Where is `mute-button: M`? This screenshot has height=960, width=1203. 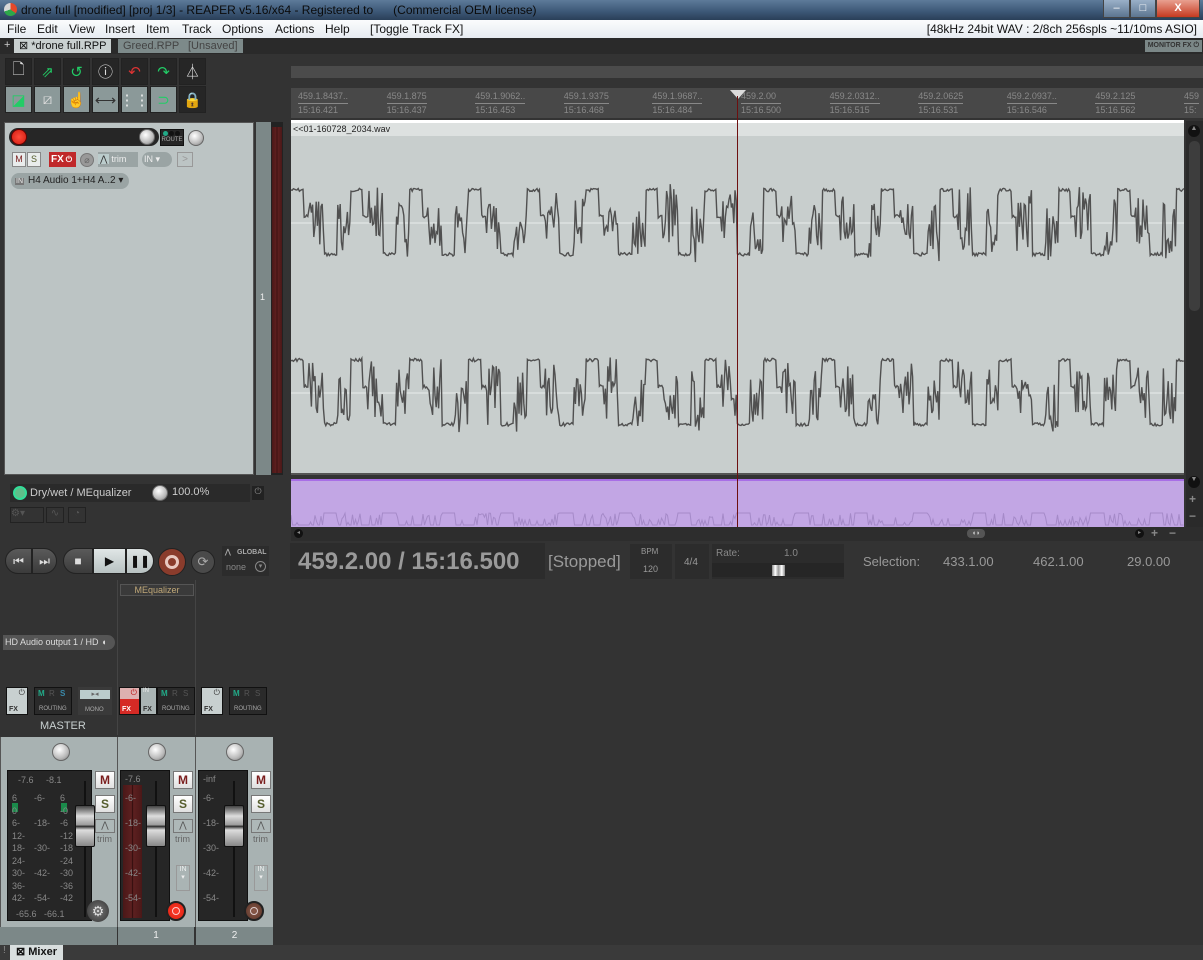
mute-button: M is located at coordinates (19, 159).